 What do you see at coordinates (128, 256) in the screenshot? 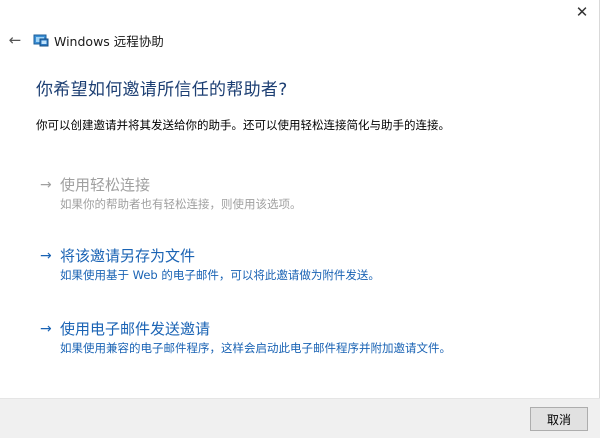
I see `option-title: 将该邀请另存为文件` at bounding box center [128, 256].